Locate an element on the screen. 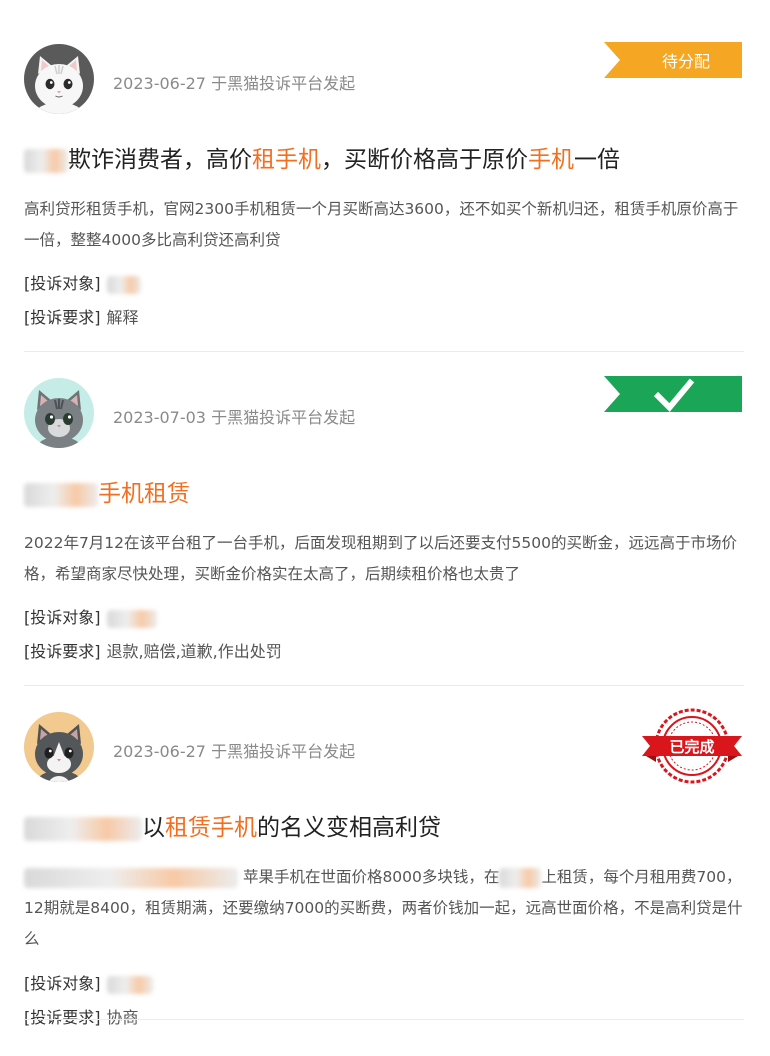  status-label: 待分配 is located at coordinates (685, 61).